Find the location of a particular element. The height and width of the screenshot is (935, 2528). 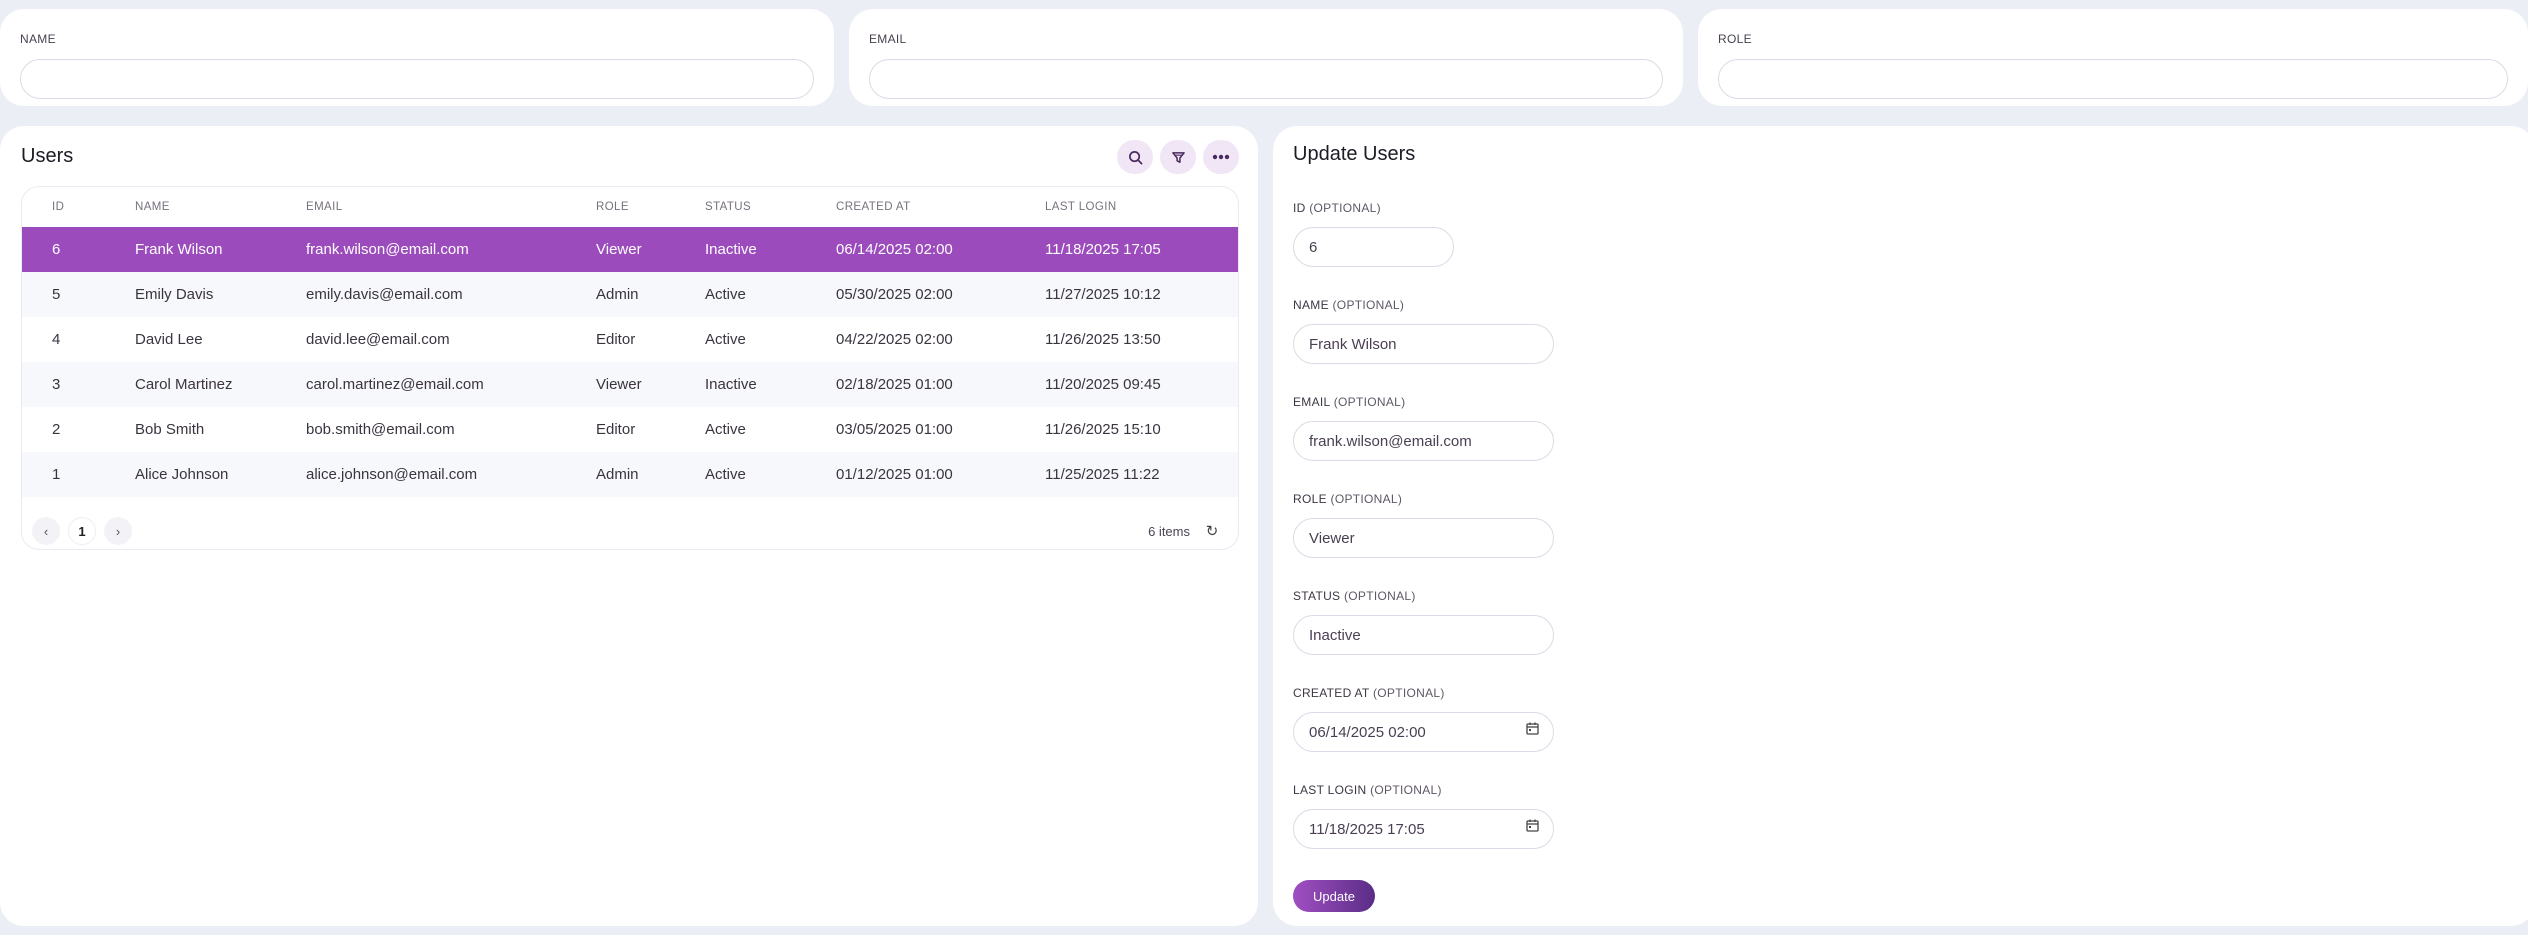

role-filter-input is located at coordinates (2113, 79).